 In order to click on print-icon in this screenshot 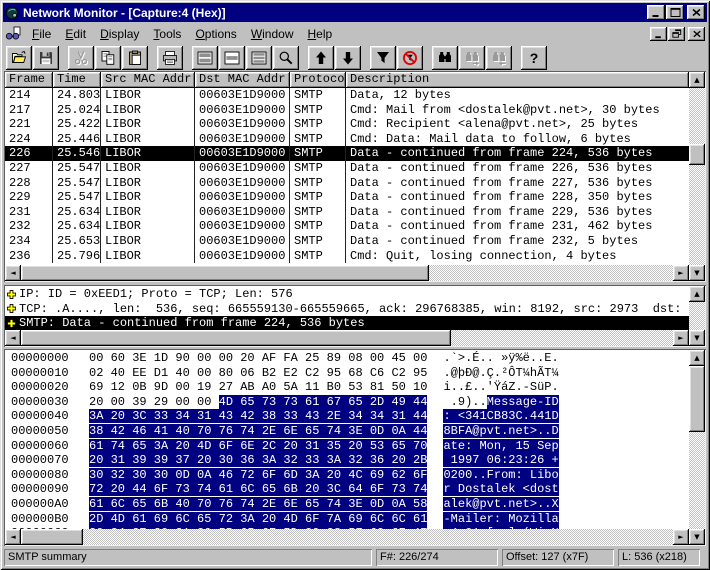, I will do `click(170, 57)`.